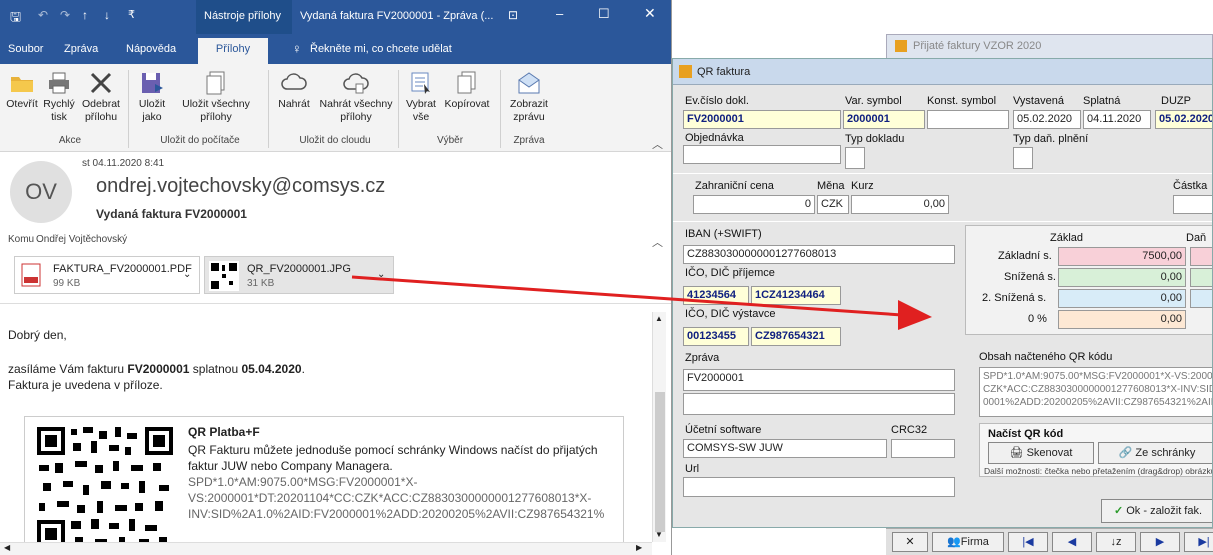 This screenshot has height=555, width=1213. I want to click on remove-attachment-label: Odebrat přílohu, so click(101, 110).